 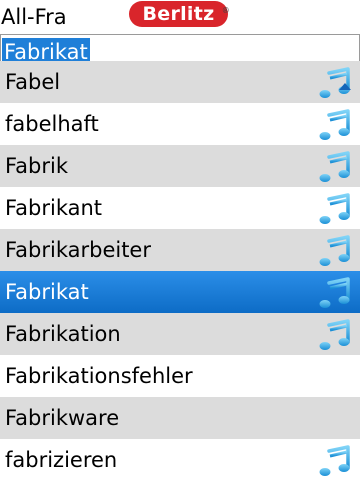 What do you see at coordinates (180, 334) in the screenshot?
I see `list-item: Fabrikation` at bounding box center [180, 334].